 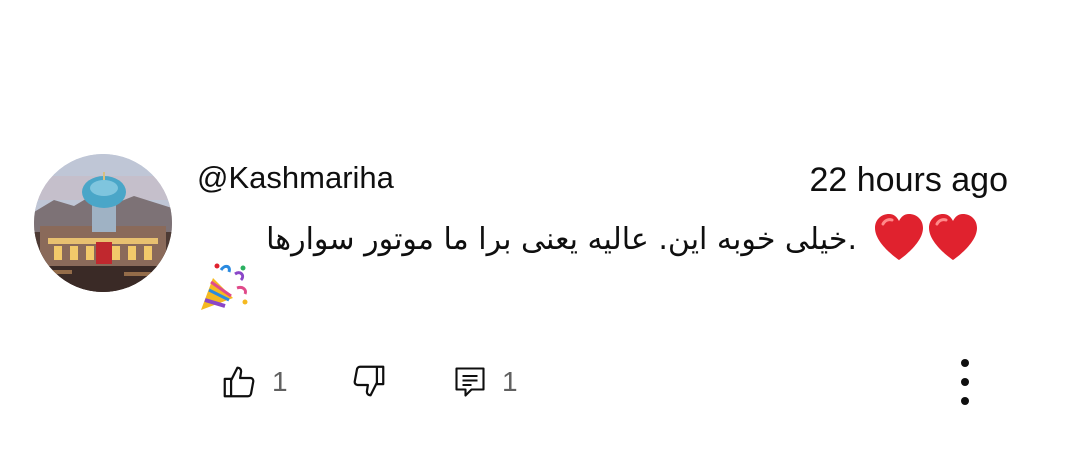 I want to click on like-count: 1, so click(x=280, y=381).